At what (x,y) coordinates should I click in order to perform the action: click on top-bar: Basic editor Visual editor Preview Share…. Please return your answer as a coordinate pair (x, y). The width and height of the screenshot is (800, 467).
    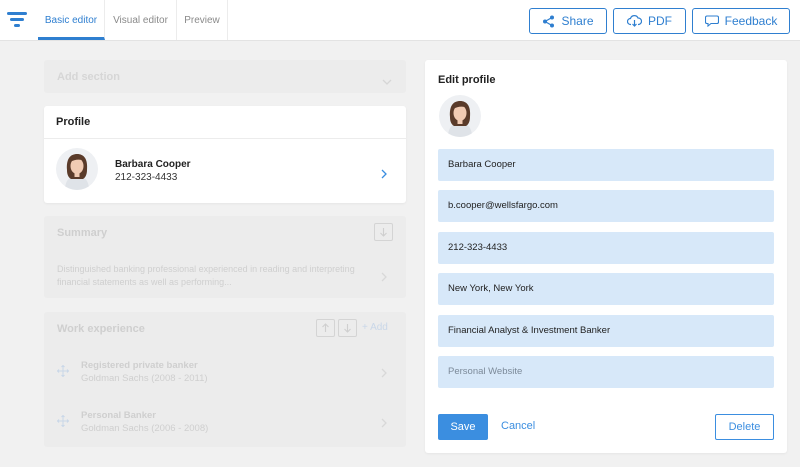
    Looking at the image, I should click on (400, 20).